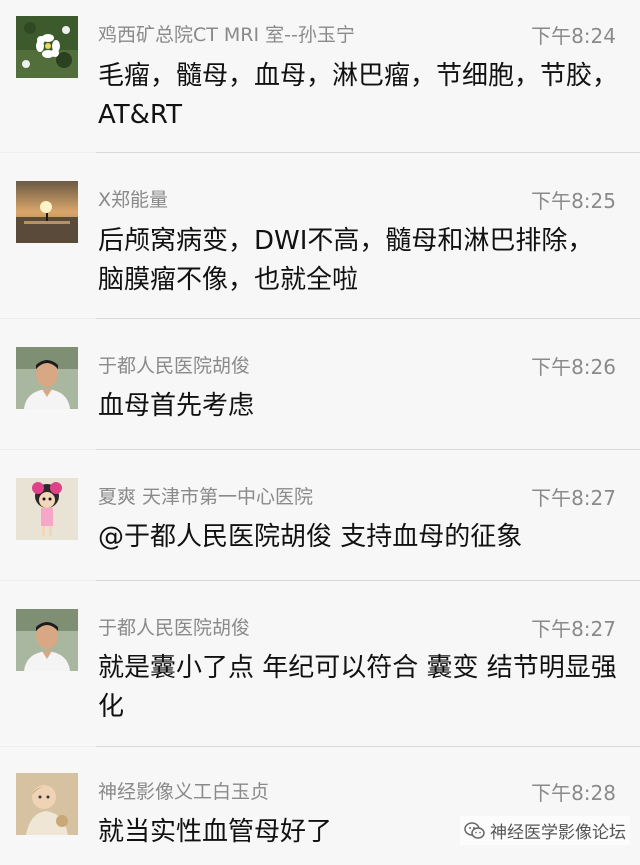  I want to click on child-avatar-icon, so click(47, 804).